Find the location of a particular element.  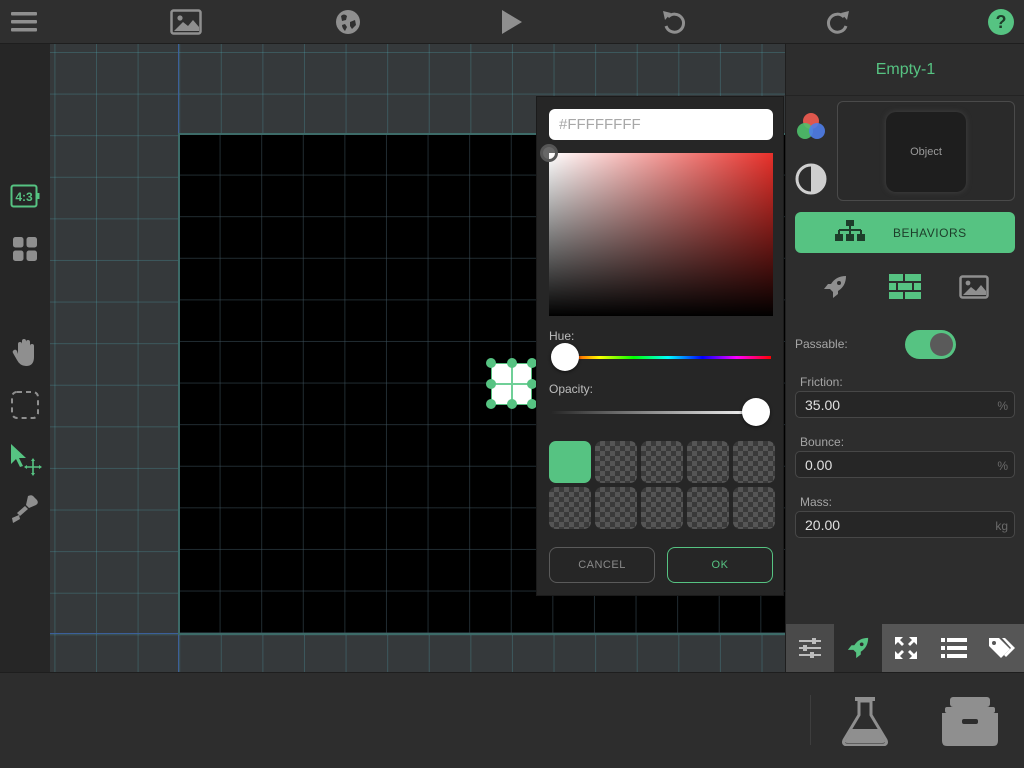

undo-icon is located at coordinates (674, 22).